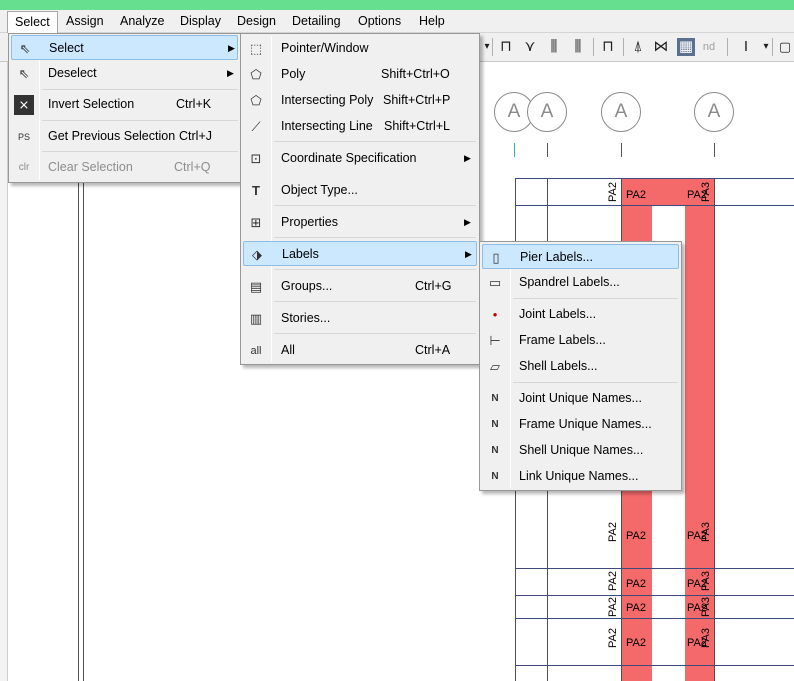 Image resolution: width=794 pixels, height=681 pixels. What do you see at coordinates (360, 286) in the screenshot?
I see `menu-item-groups: ▤ Groups... Ctrl+G` at bounding box center [360, 286].